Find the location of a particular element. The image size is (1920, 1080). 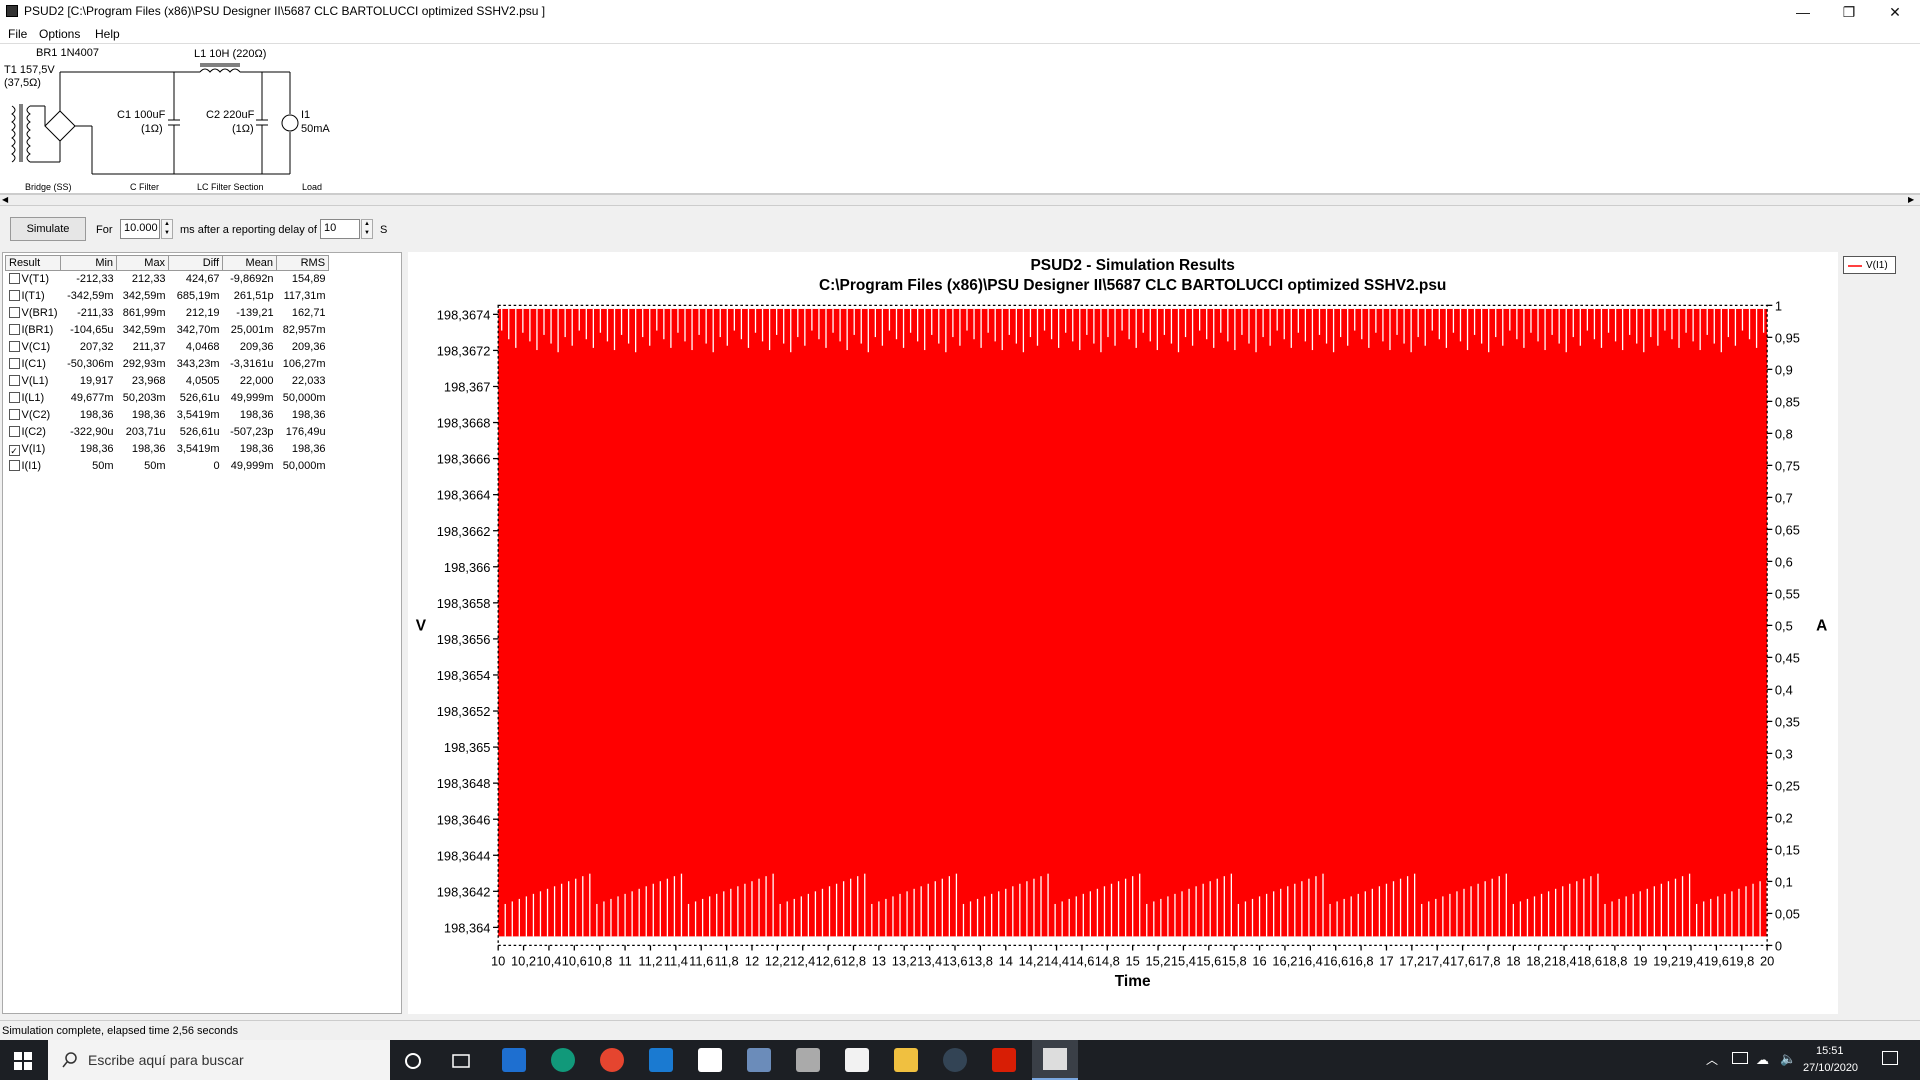

col-diff: Diff is located at coordinates (196, 263).